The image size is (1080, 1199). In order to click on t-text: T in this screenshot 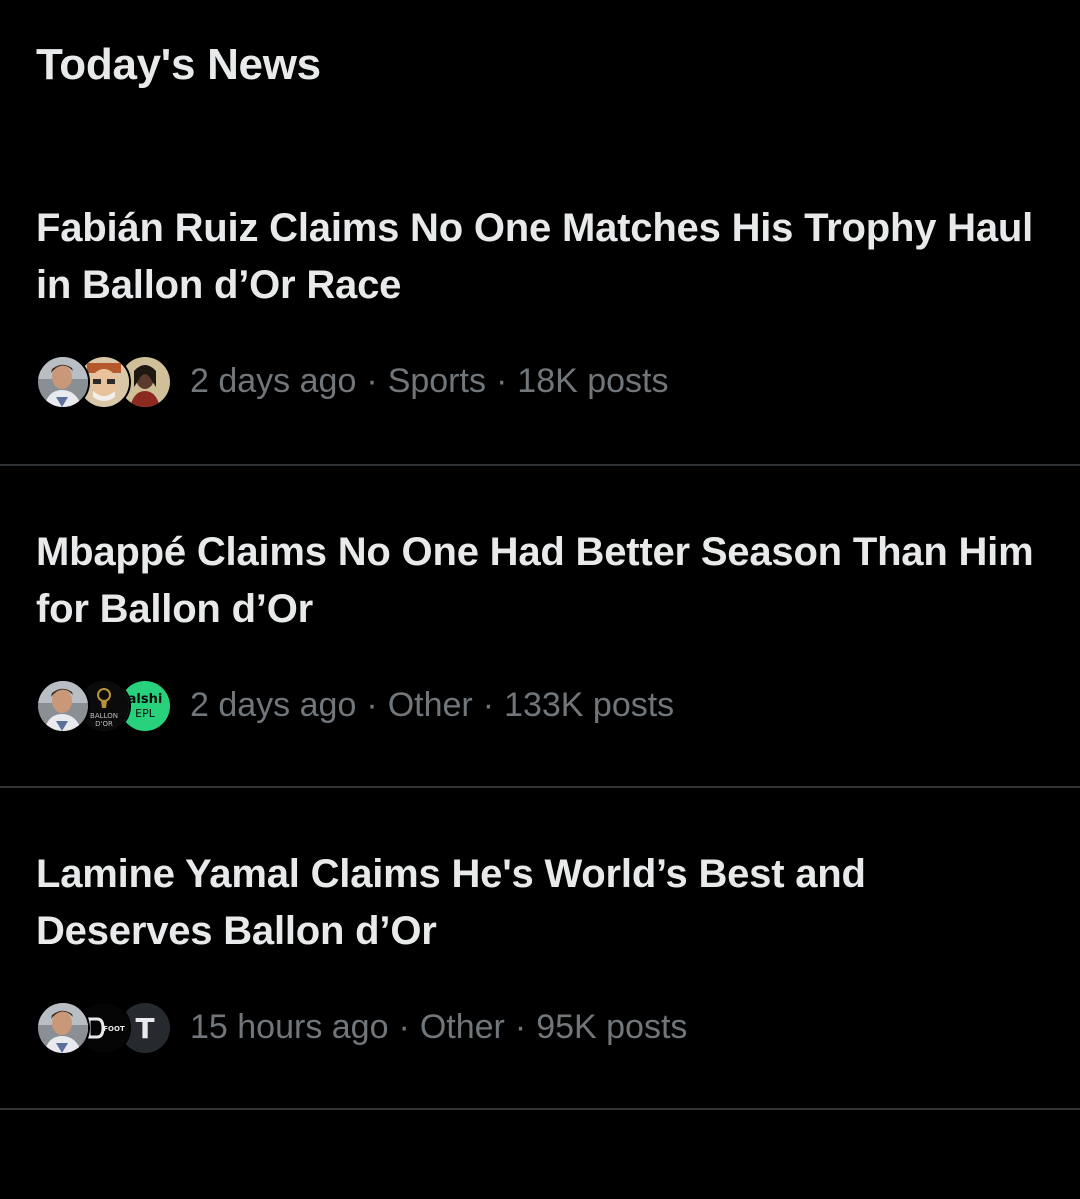, I will do `click(144, 1028)`.